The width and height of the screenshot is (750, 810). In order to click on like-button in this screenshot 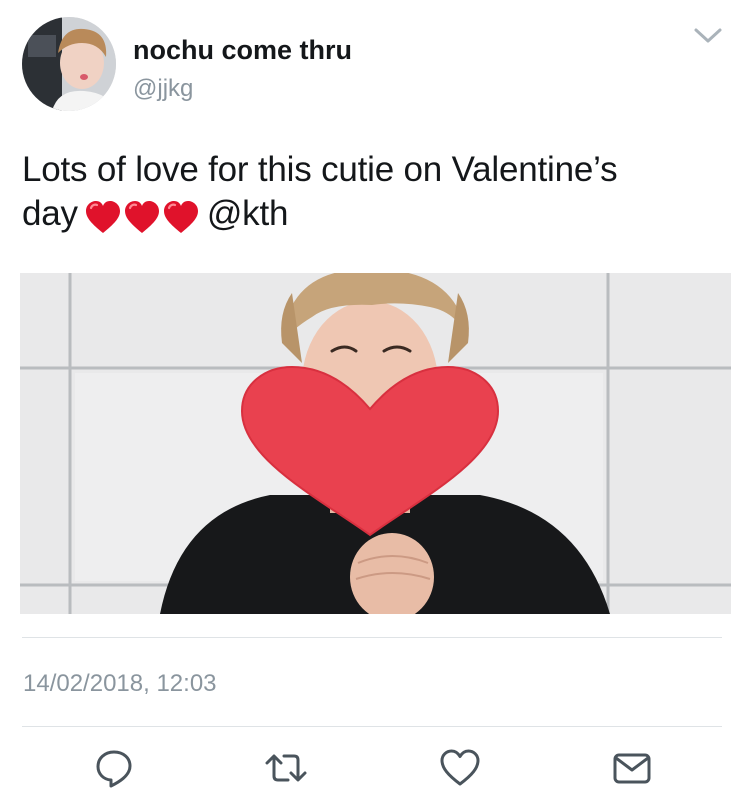, I will do `click(460, 768)`.